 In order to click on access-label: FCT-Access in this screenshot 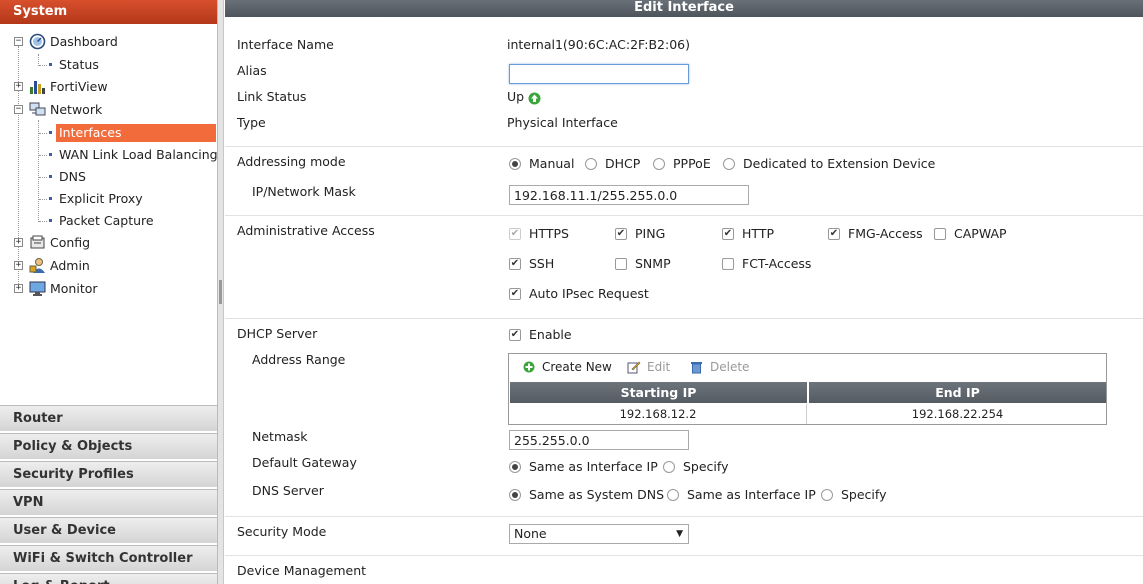, I will do `click(777, 263)`.